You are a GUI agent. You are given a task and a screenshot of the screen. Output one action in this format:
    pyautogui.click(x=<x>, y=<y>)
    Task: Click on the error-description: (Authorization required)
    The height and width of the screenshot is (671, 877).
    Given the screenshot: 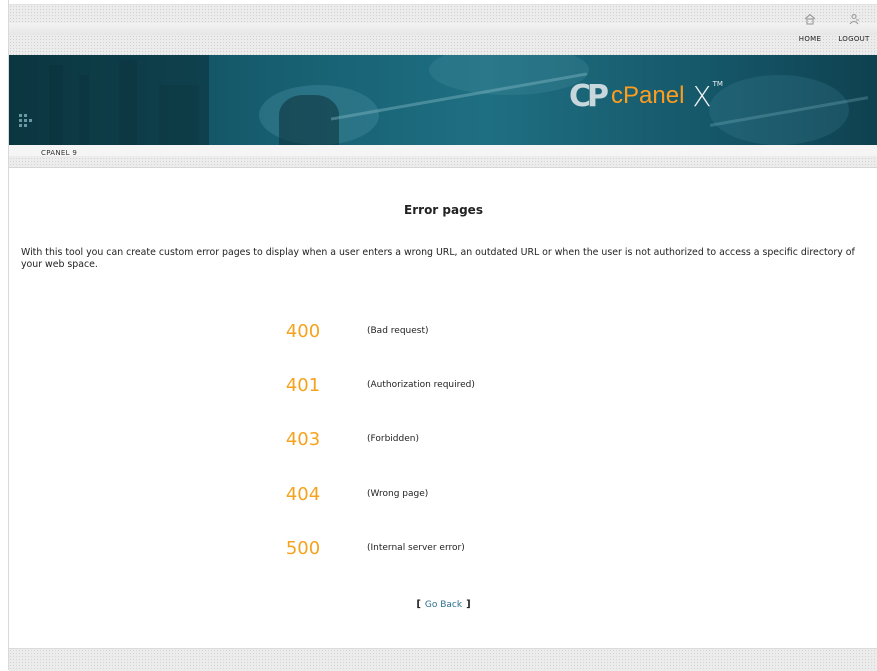 What is the action you would take?
    pyautogui.click(x=421, y=385)
    